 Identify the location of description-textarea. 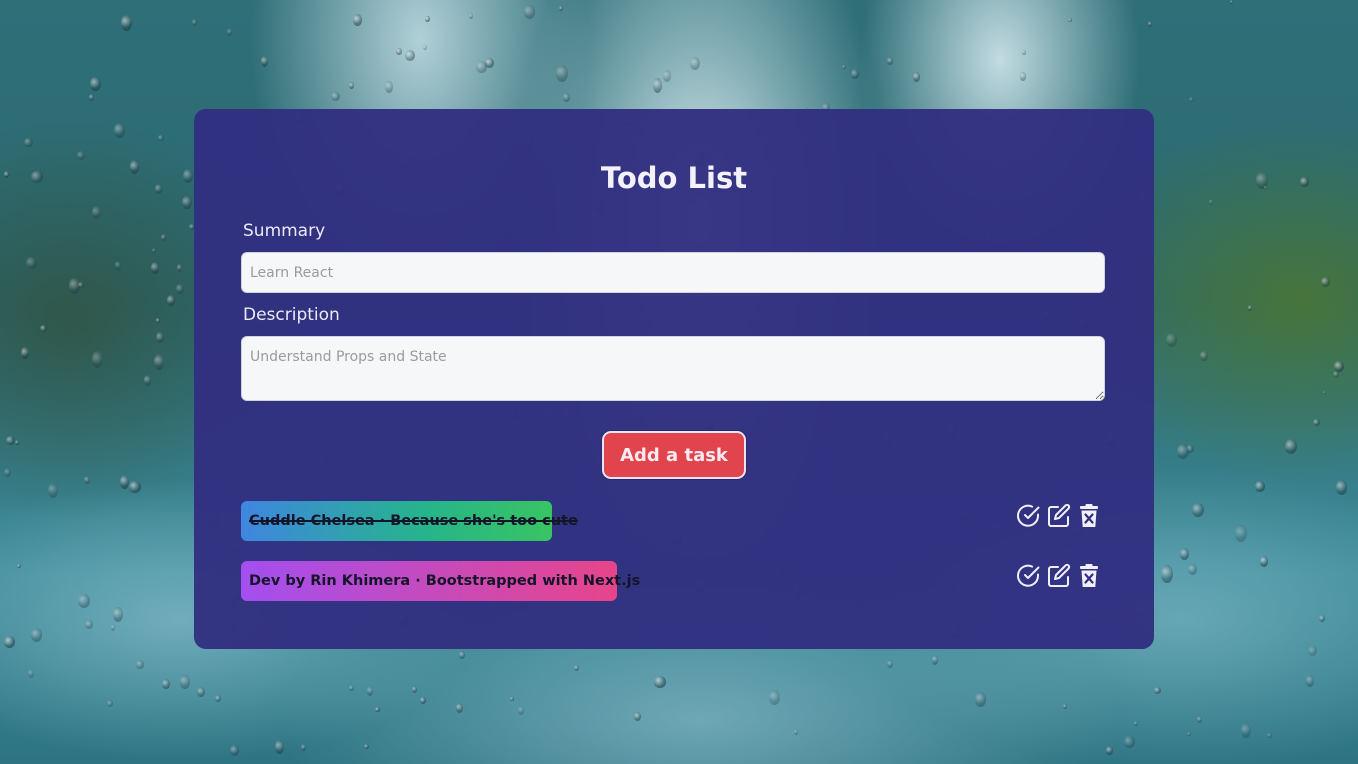
(673, 368).